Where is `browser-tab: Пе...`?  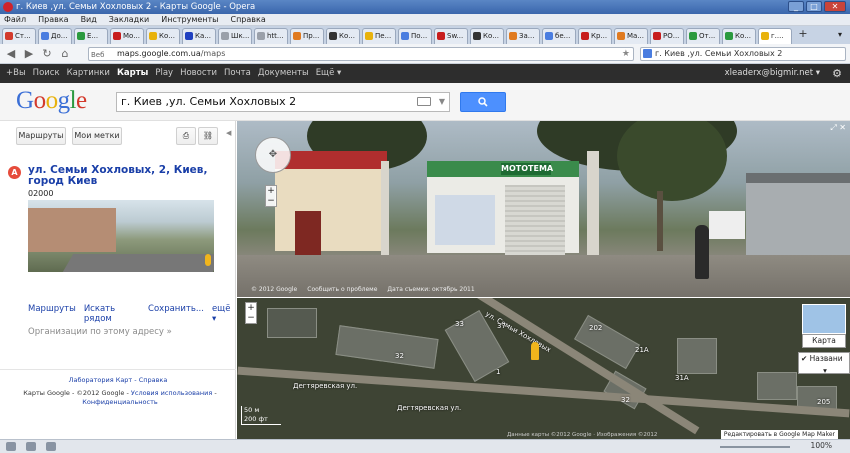 browser-tab: Пе... is located at coordinates (379, 36).